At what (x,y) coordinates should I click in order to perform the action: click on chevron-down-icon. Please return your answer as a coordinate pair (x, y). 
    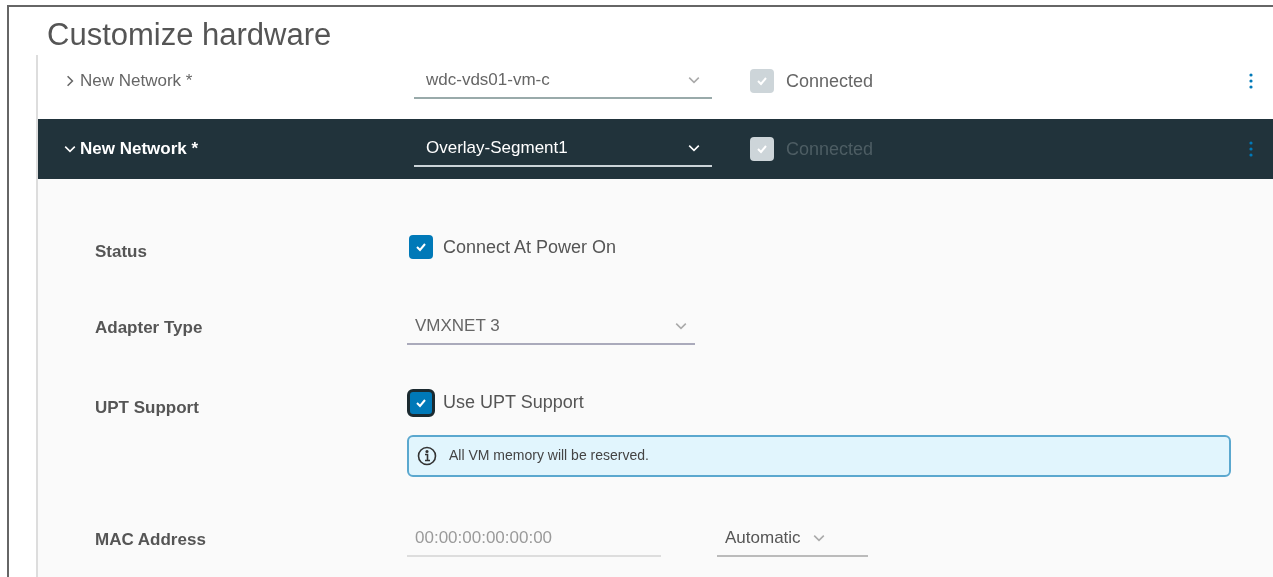
    Looking at the image, I should click on (70, 149).